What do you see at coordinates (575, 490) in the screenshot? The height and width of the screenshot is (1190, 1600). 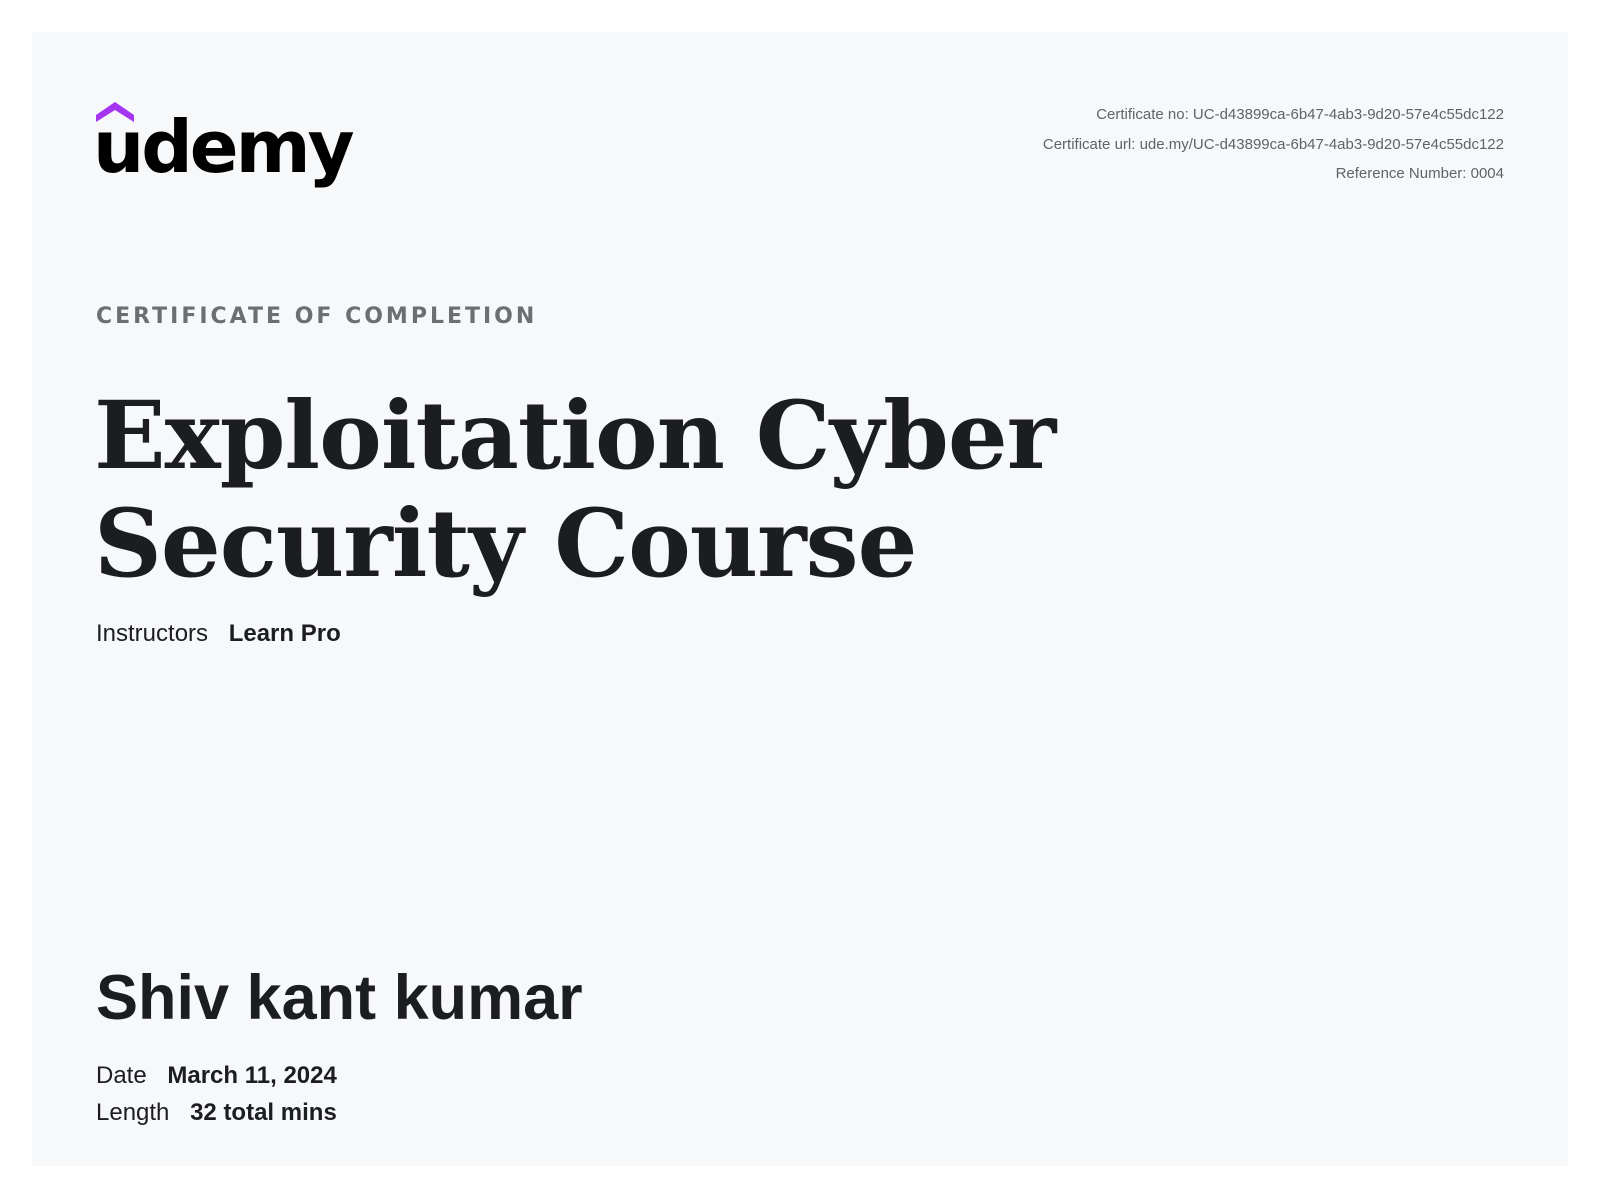 I see `course-title: Exploitation Cyber Security Course` at bounding box center [575, 490].